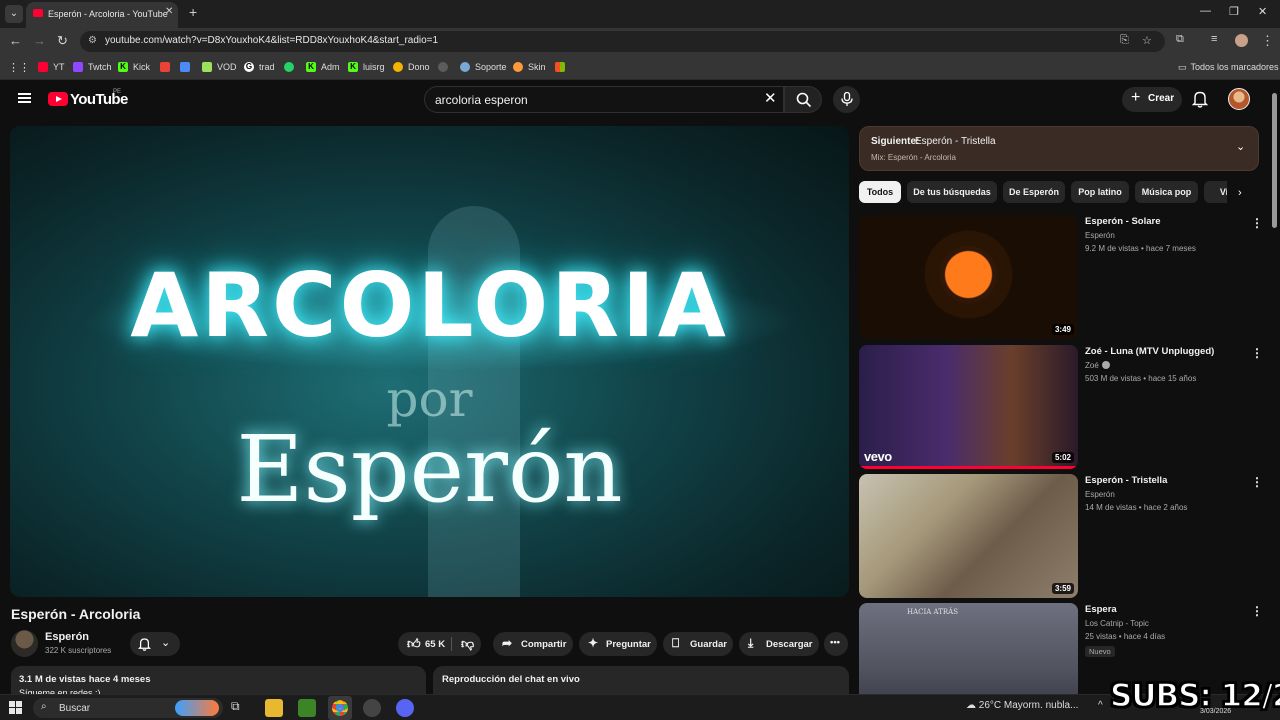 Image resolution: width=1280 pixels, height=720 pixels. Describe the element at coordinates (1267, 41) in the screenshot. I see `browser-menu-icon: ⋮` at that location.